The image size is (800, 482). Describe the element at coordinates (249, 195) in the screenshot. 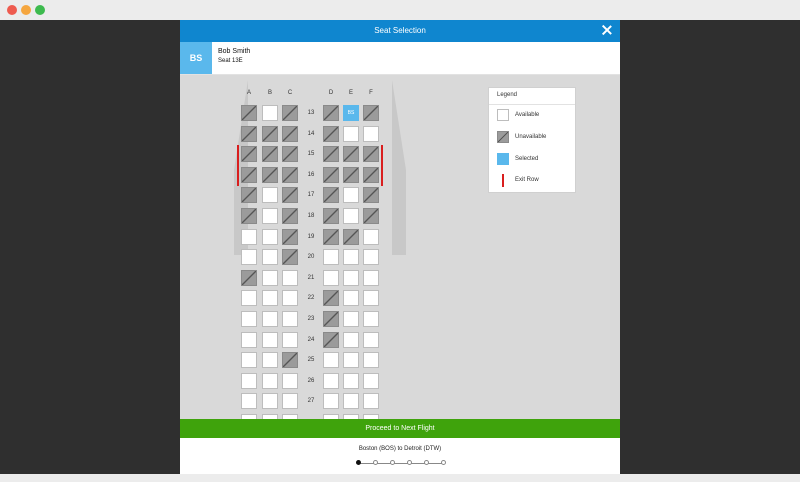

I see `seat-17a` at that location.